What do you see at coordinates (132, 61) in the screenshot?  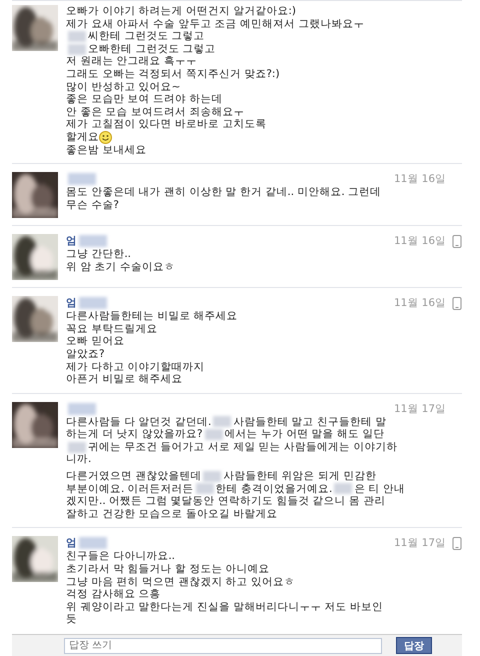 I see `message-text: 저 원래는 안그래요 흑ㅜㅜ` at bounding box center [132, 61].